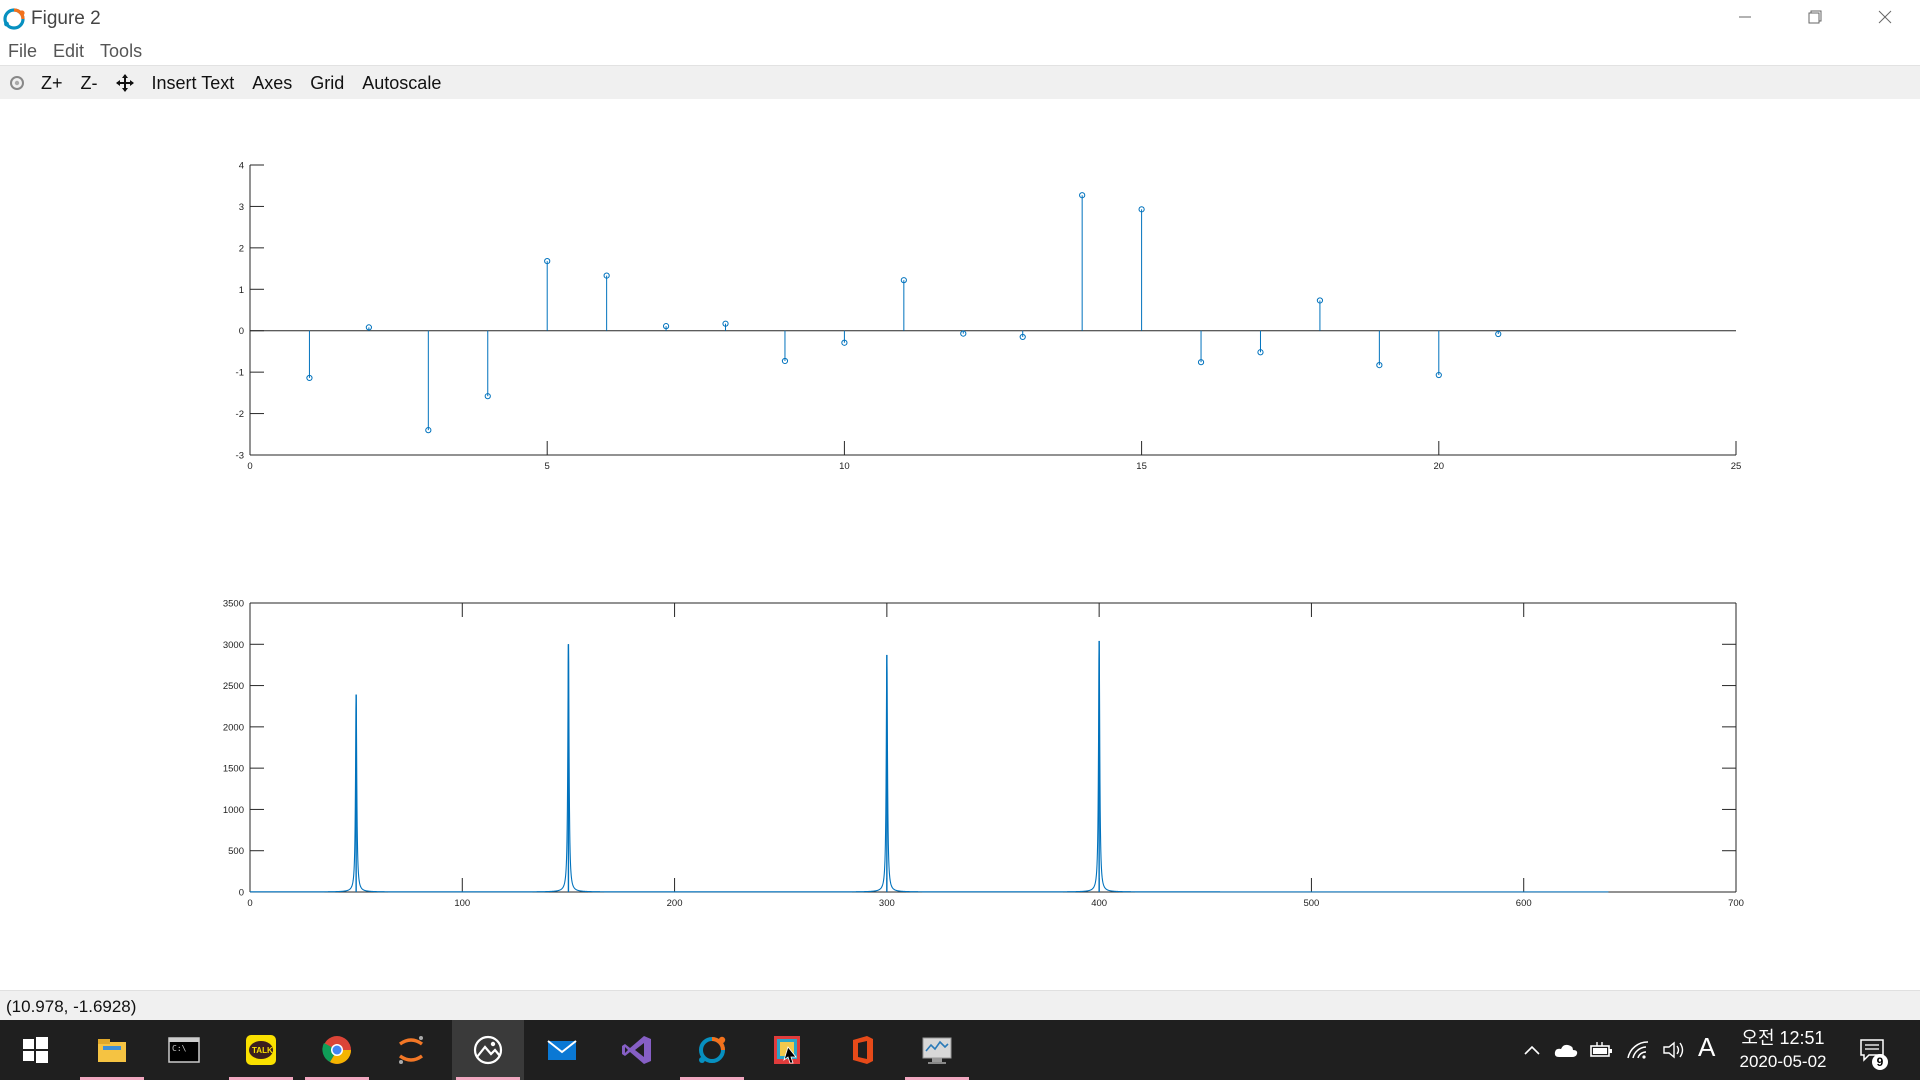 The image size is (1920, 1080). I want to click on visual-studio-icon, so click(636, 1050).